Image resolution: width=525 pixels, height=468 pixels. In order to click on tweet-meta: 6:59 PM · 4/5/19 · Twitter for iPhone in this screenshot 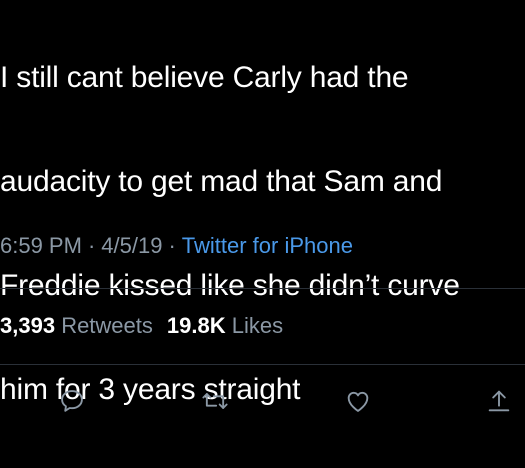, I will do `click(176, 246)`.